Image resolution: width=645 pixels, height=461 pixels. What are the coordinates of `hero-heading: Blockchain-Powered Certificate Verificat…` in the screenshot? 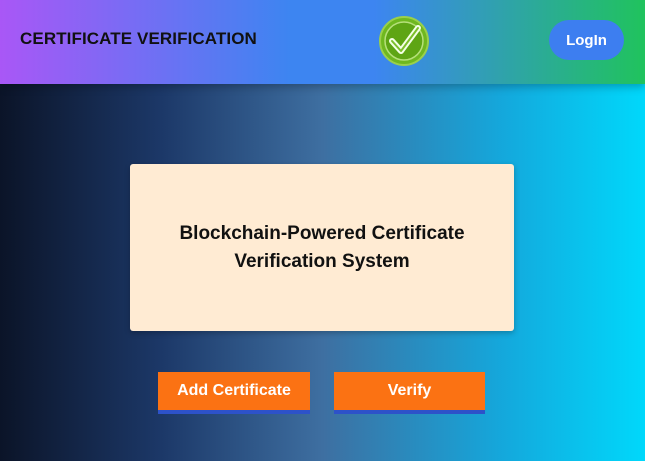 It's located at (322, 247).